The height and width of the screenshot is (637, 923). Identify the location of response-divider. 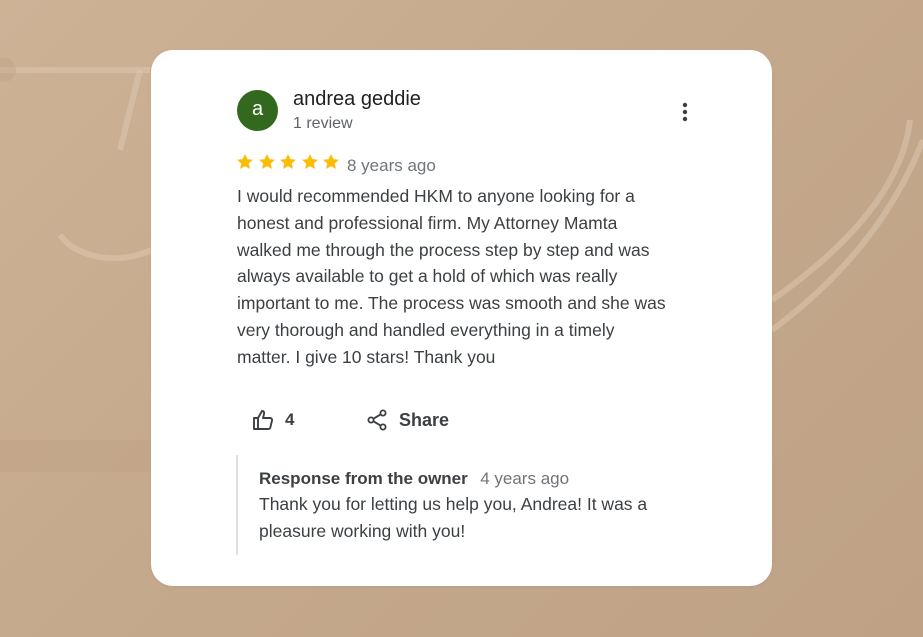
(237, 505).